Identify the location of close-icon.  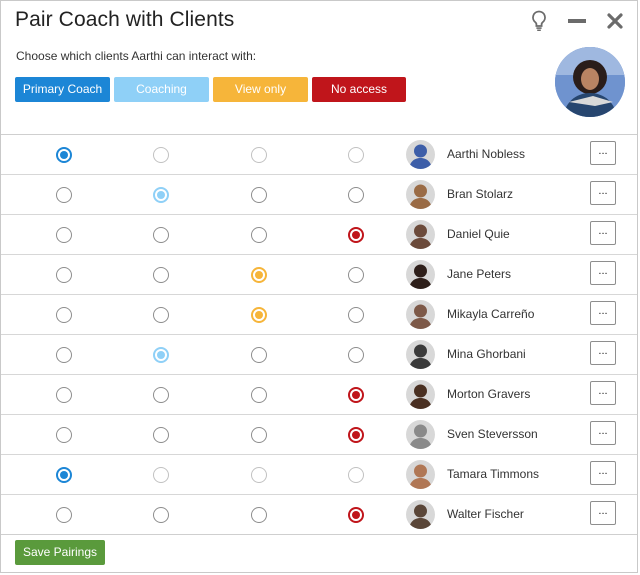
(615, 21).